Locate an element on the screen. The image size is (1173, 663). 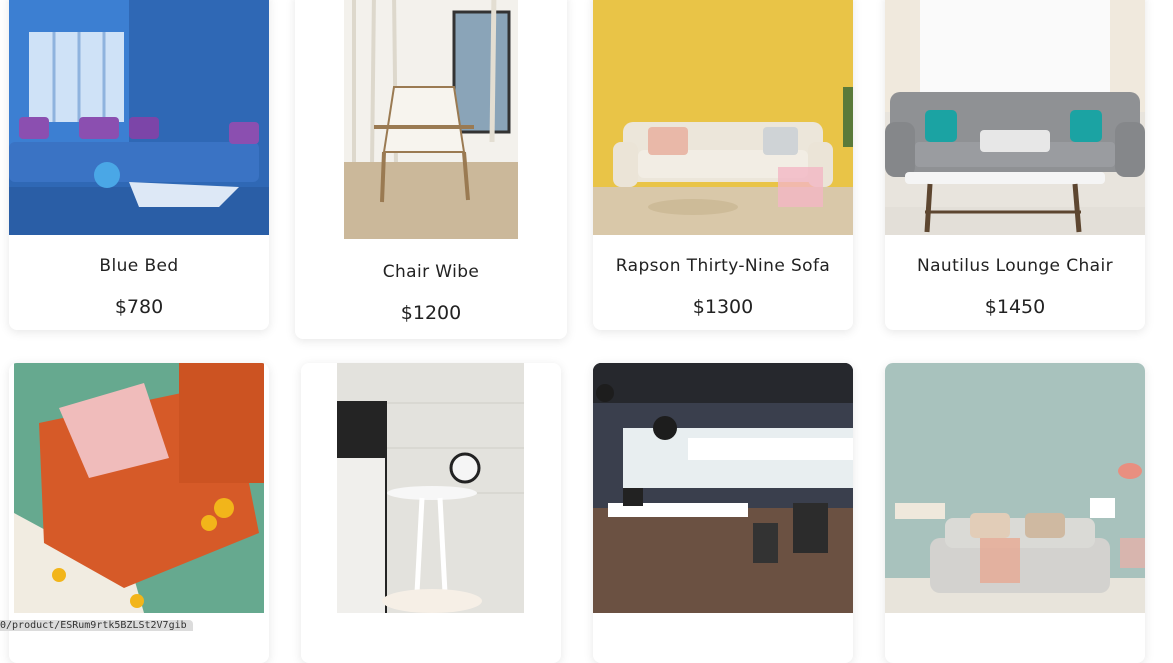
product-name: Blue Bed is located at coordinates (138, 266).